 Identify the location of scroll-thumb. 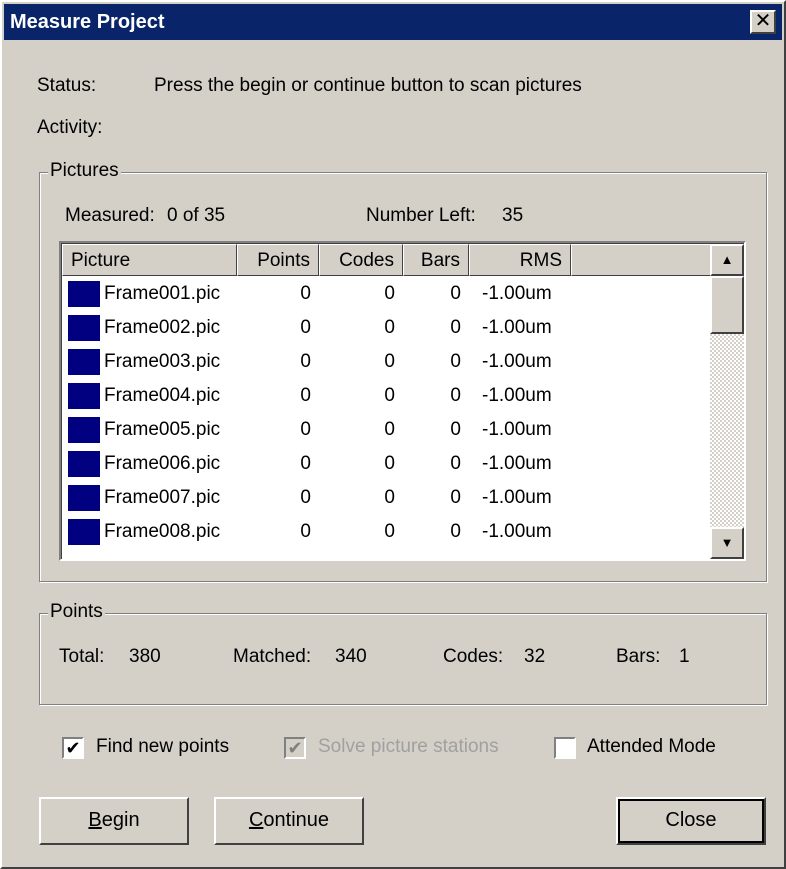
(727, 305).